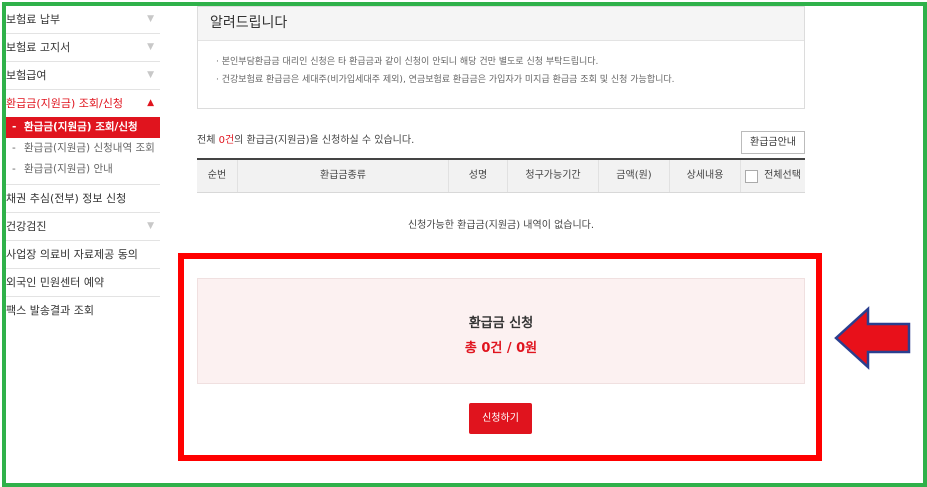 Image resolution: width=927 pixels, height=487 pixels. I want to click on sidebar-subitem-refund-apply: - 환급금(지원금) 조회/신청, so click(83, 127).